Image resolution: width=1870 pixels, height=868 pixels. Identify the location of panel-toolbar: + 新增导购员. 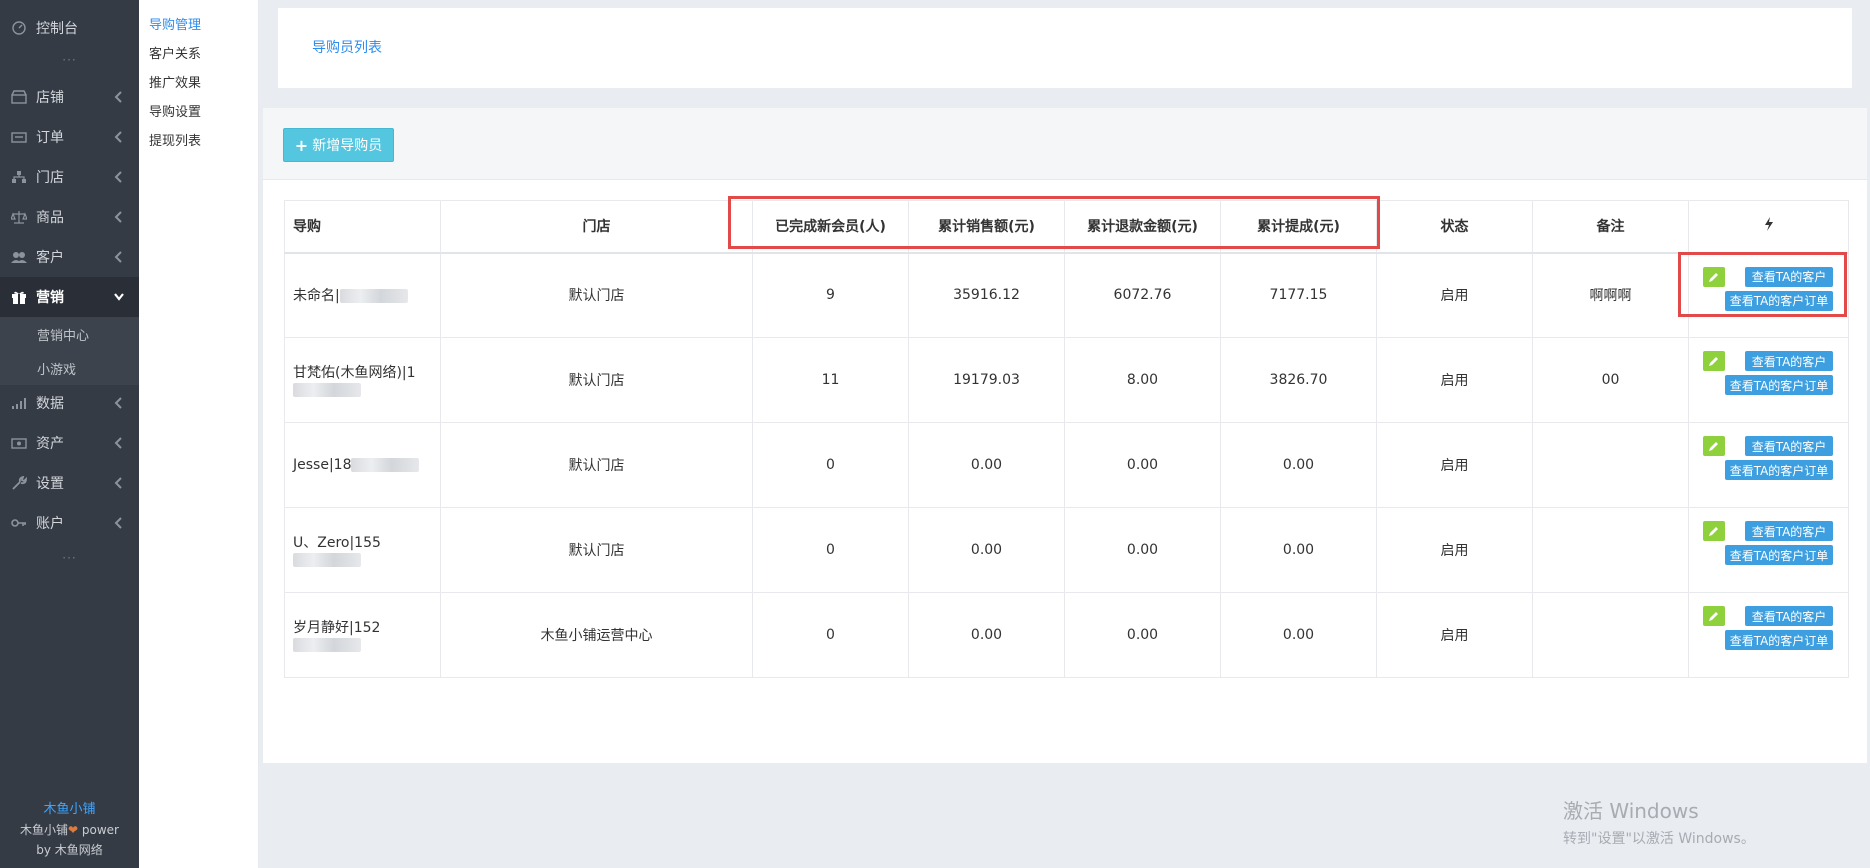
(1065, 144).